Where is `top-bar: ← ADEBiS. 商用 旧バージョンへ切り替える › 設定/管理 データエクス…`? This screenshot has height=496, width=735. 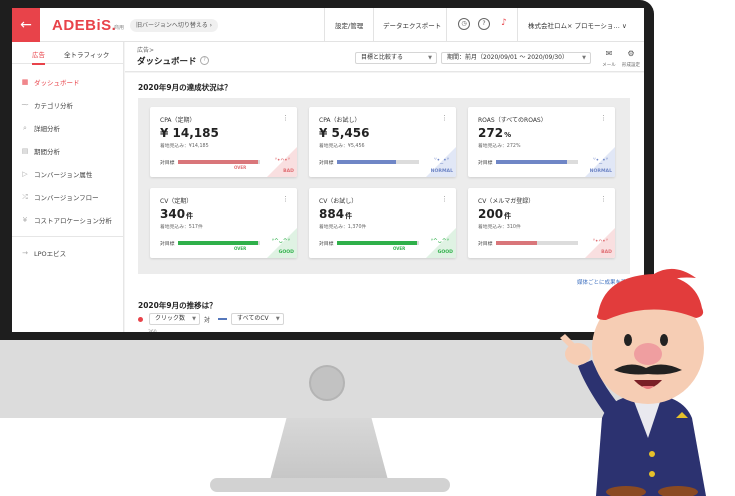 top-bar: ← ADEBiS. 商用 旧バージョンへ切り替える › 設定/管理 データエクス… is located at coordinates (328, 25).